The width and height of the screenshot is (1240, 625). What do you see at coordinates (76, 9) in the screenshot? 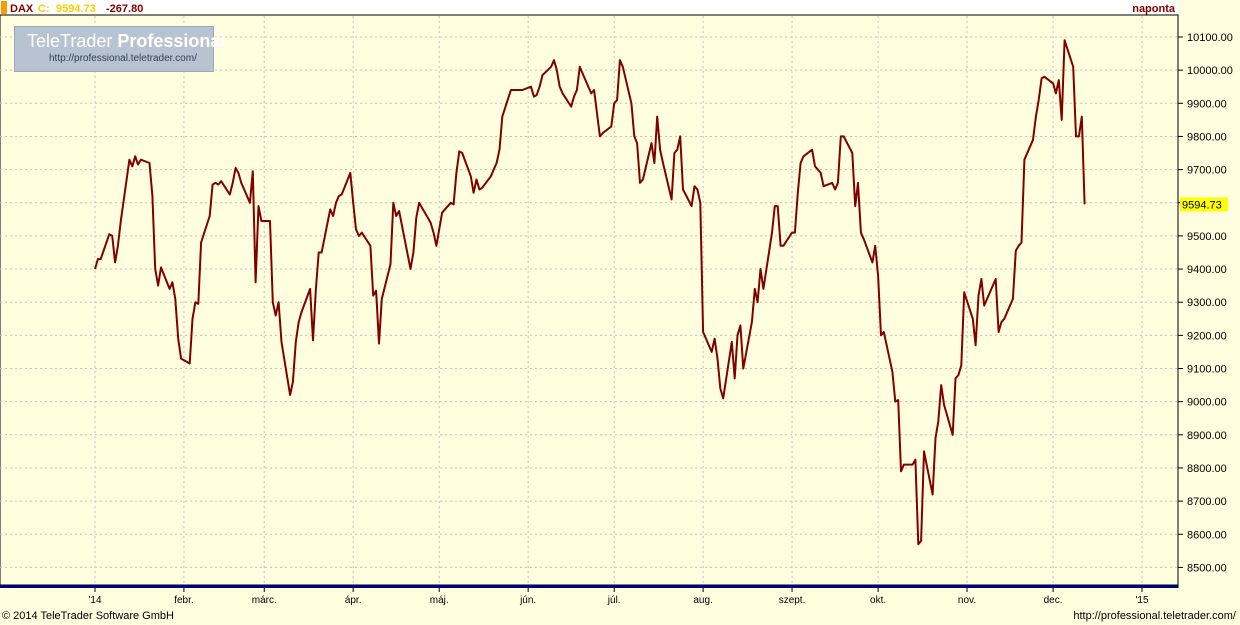
I see `close-value: 9594.73` at bounding box center [76, 9].